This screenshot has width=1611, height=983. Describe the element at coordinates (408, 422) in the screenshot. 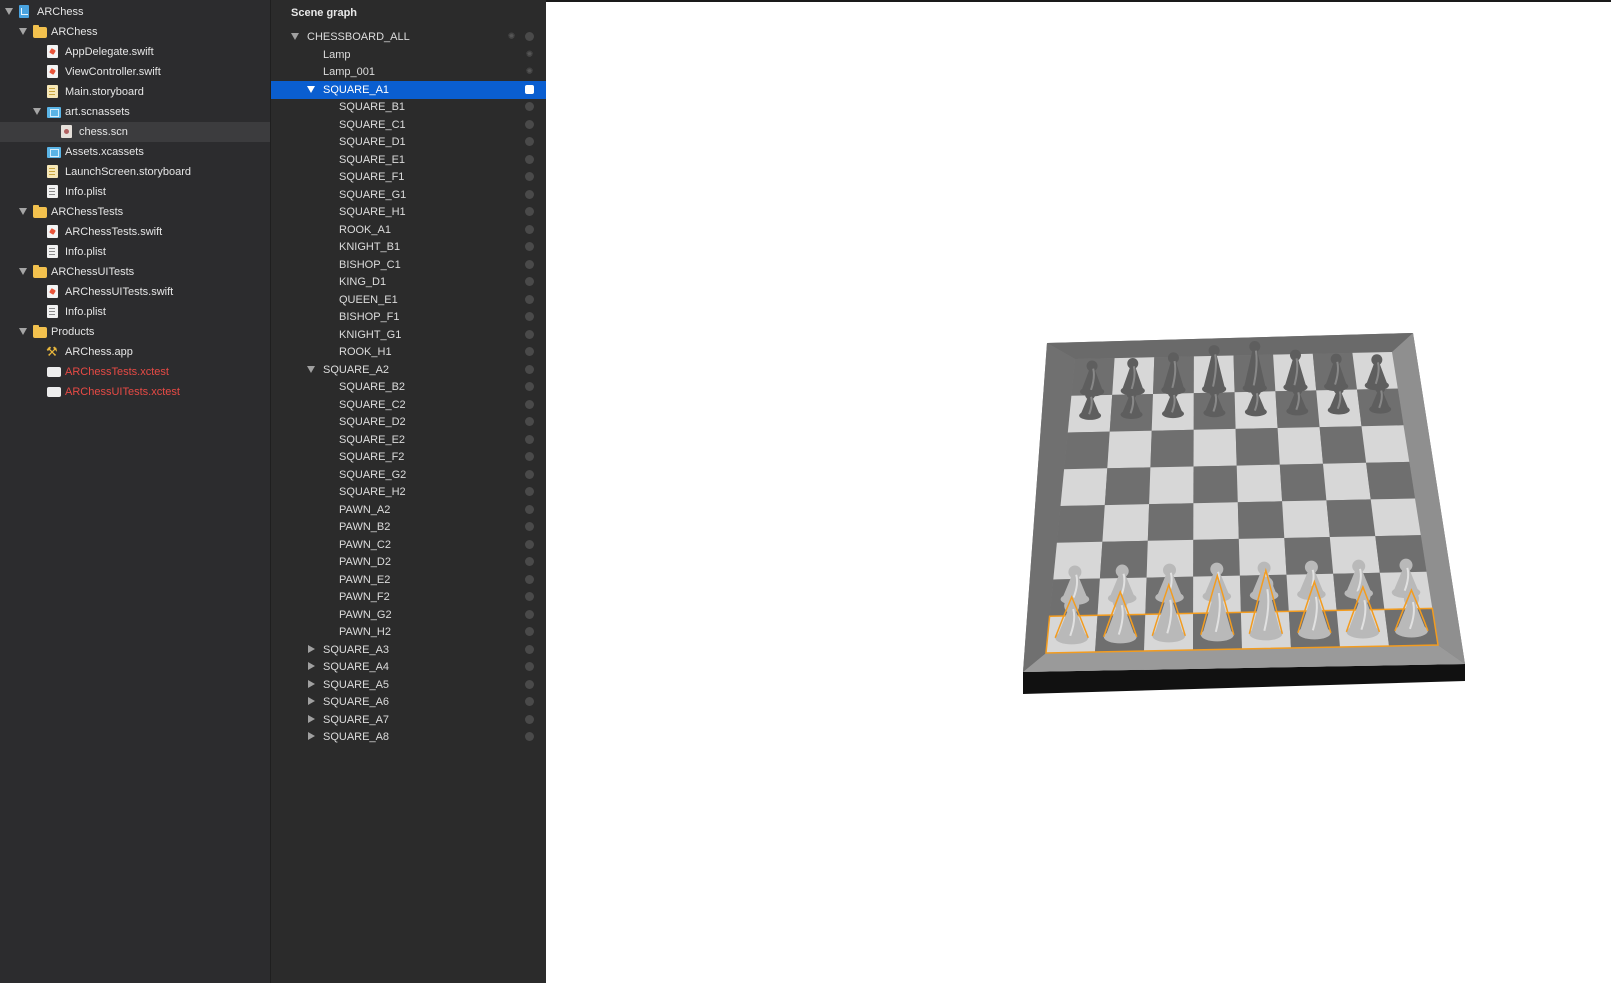

I see `scene-graph-node: SQUARE_D2` at that location.